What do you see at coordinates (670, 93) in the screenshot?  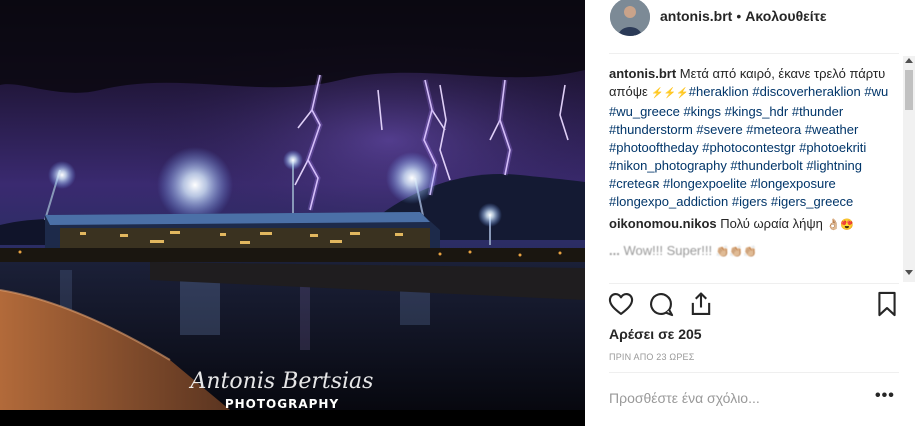 I see `caption-emoji: ⚡⚡⚡` at bounding box center [670, 93].